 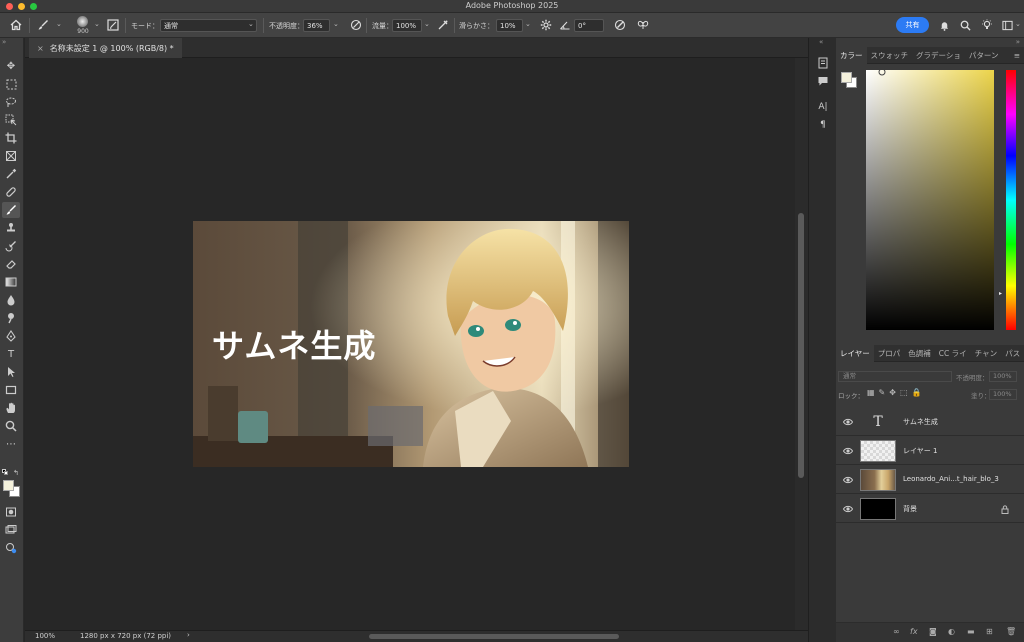 What do you see at coordinates (509, 25) in the screenshot?
I see `smoothing-input: 10%` at bounding box center [509, 25].